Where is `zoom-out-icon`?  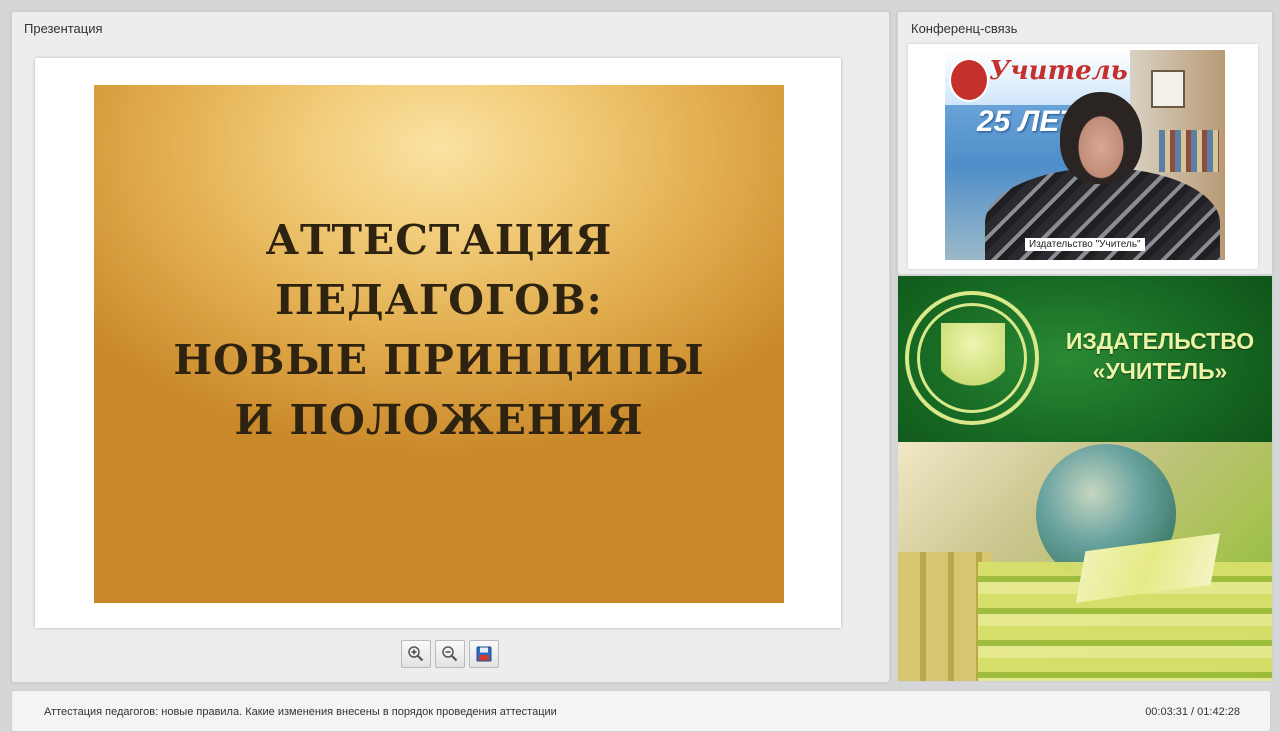 zoom-out-icon is located at coordinates (450, 654).